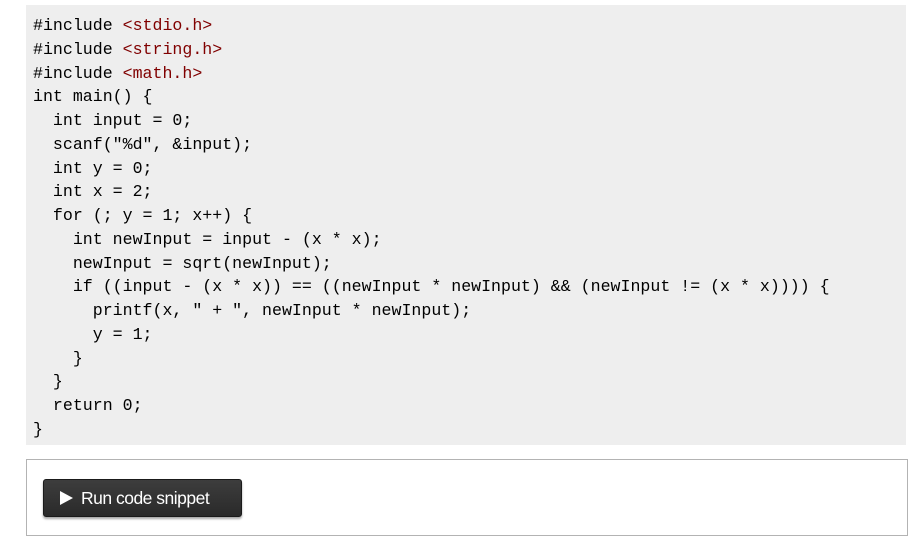  I want to click on code-string-token: <string.h>, so click(172, 49).